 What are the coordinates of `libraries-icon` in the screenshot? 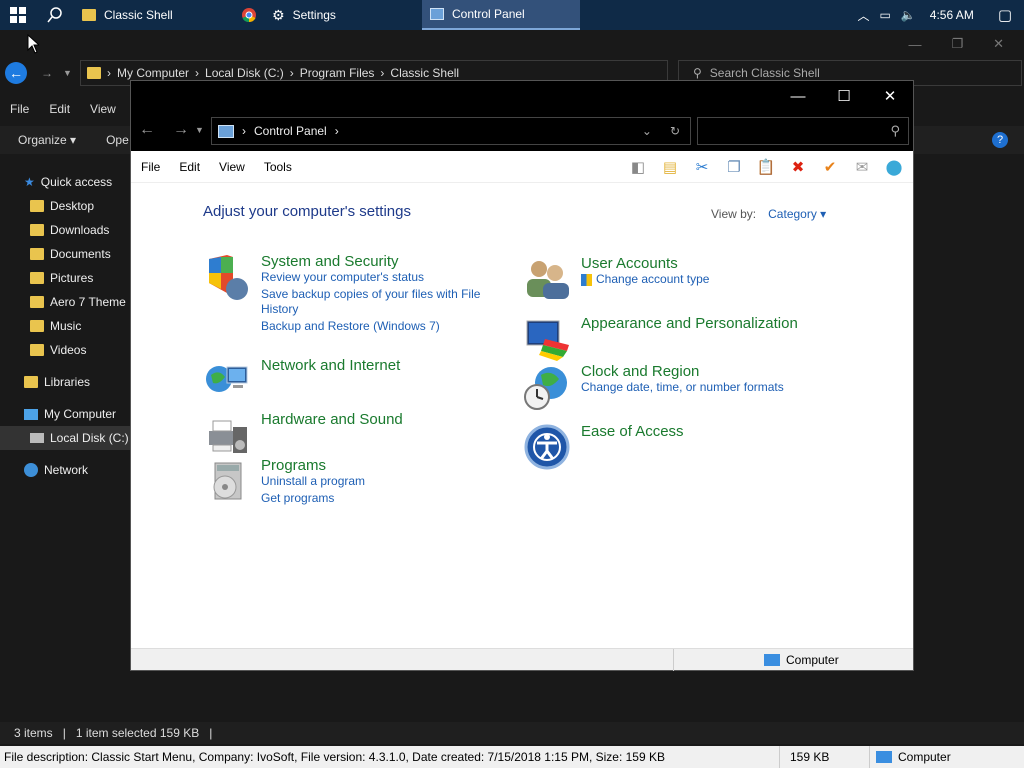 It's located at (31, 382).